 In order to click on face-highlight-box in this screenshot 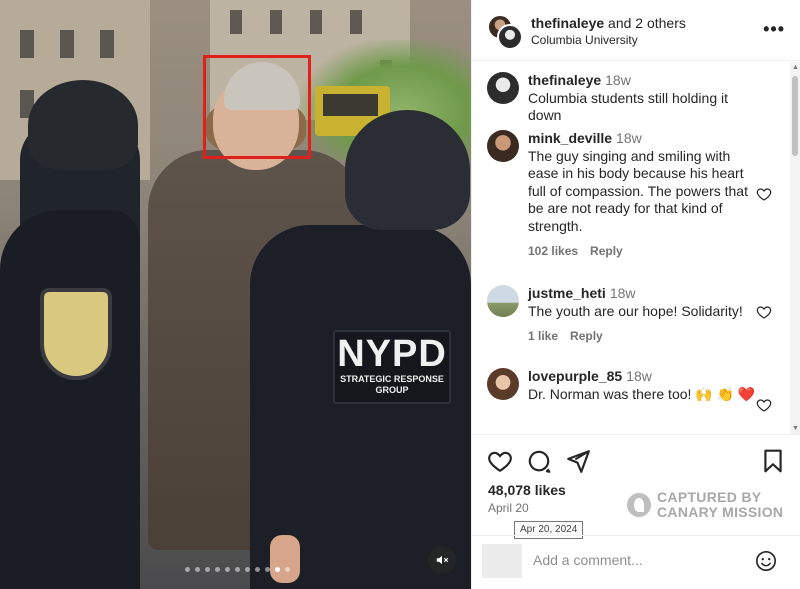, I will do `click(257, 107)`.